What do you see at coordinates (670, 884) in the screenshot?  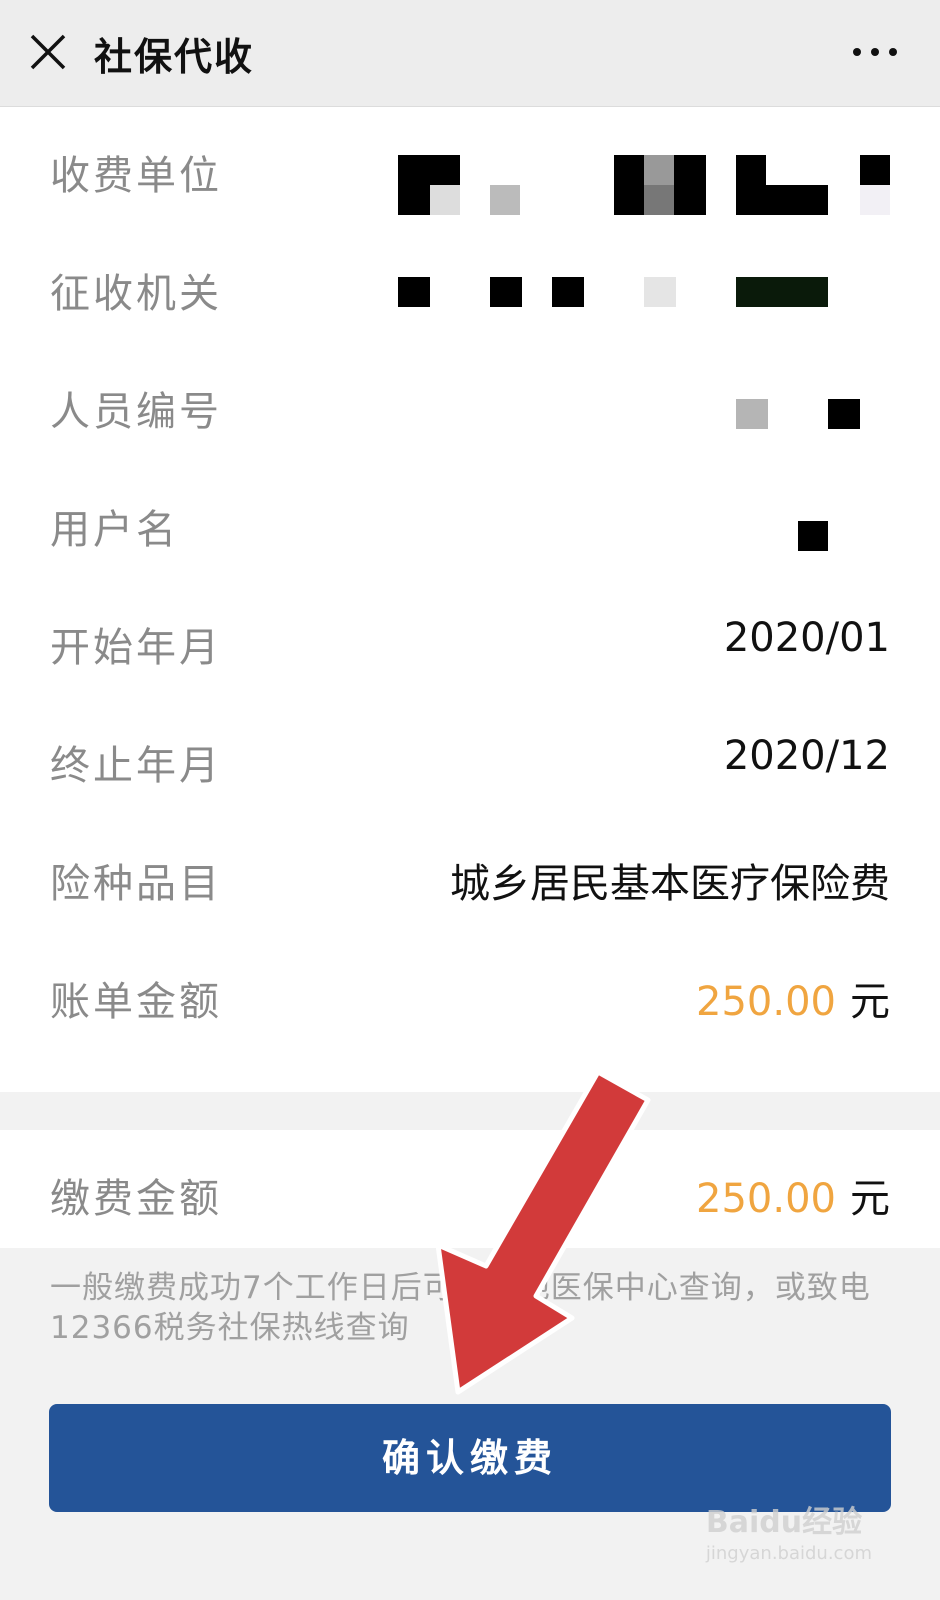 I see `row-value: 城乡居民基本医疗保险费` at bounding box center [670, 884].